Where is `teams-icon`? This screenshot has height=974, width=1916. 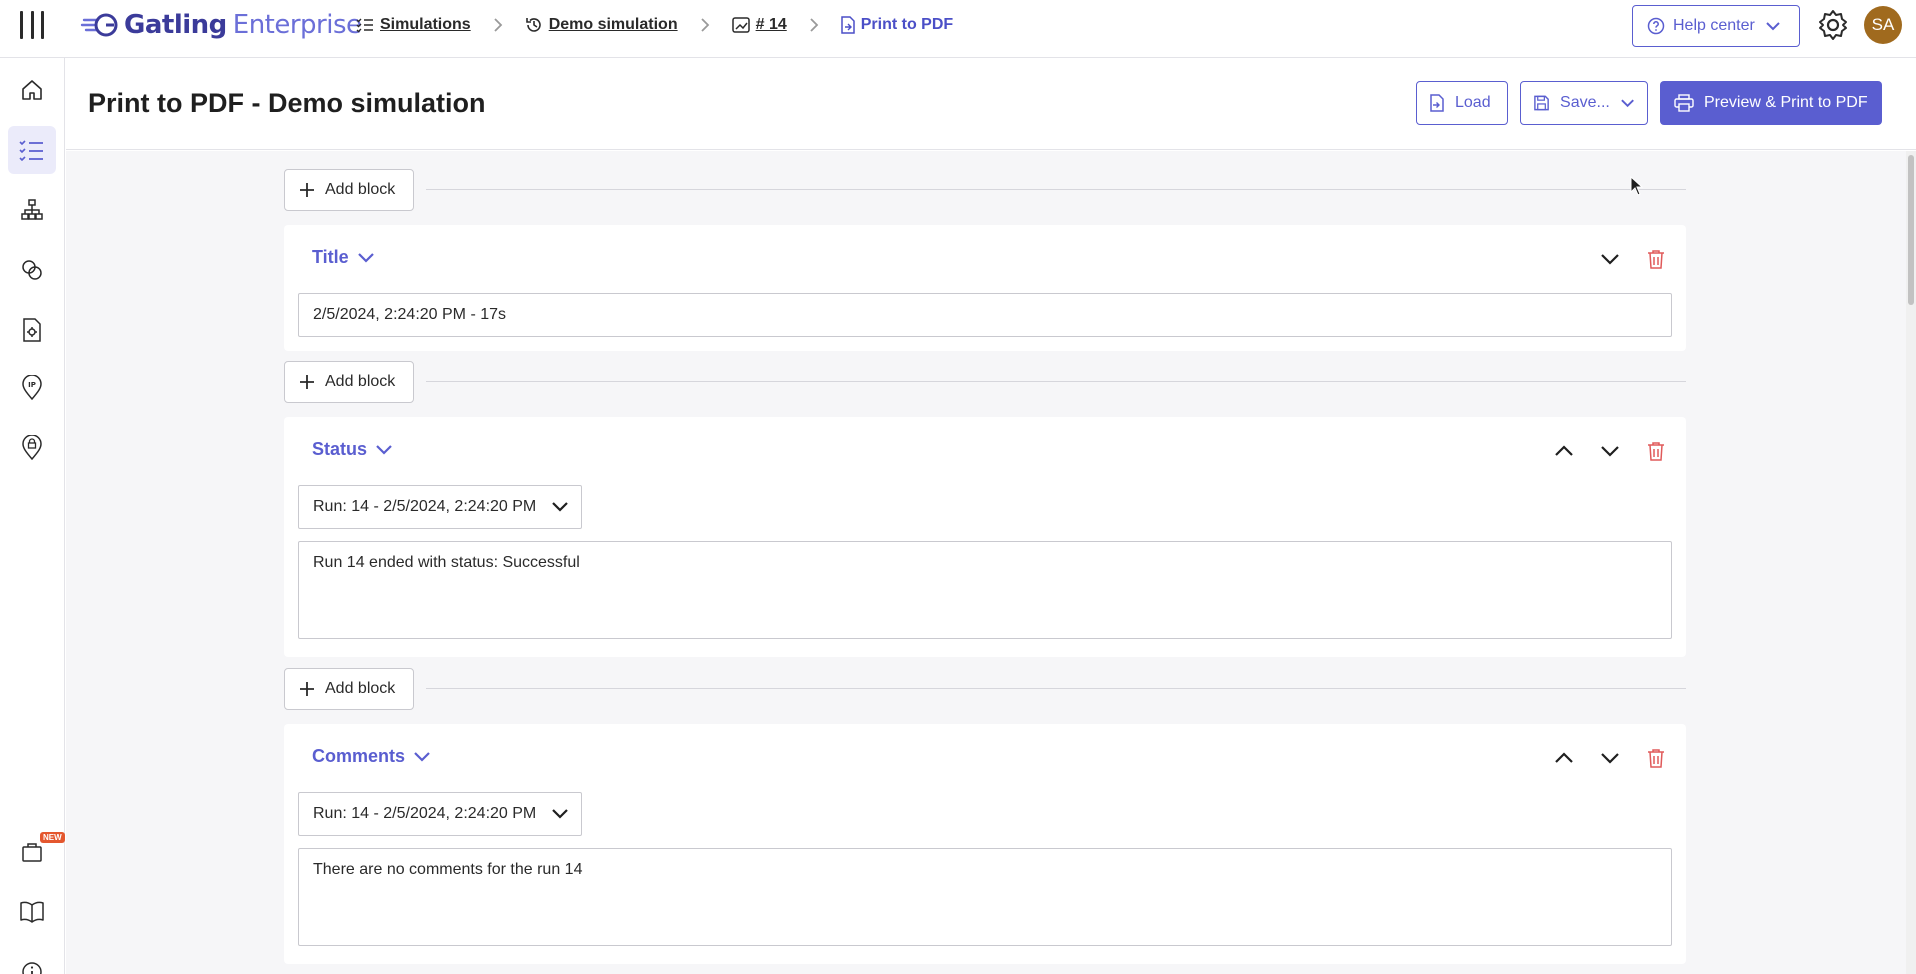
teams-icon is located at coordinates (32, 210).